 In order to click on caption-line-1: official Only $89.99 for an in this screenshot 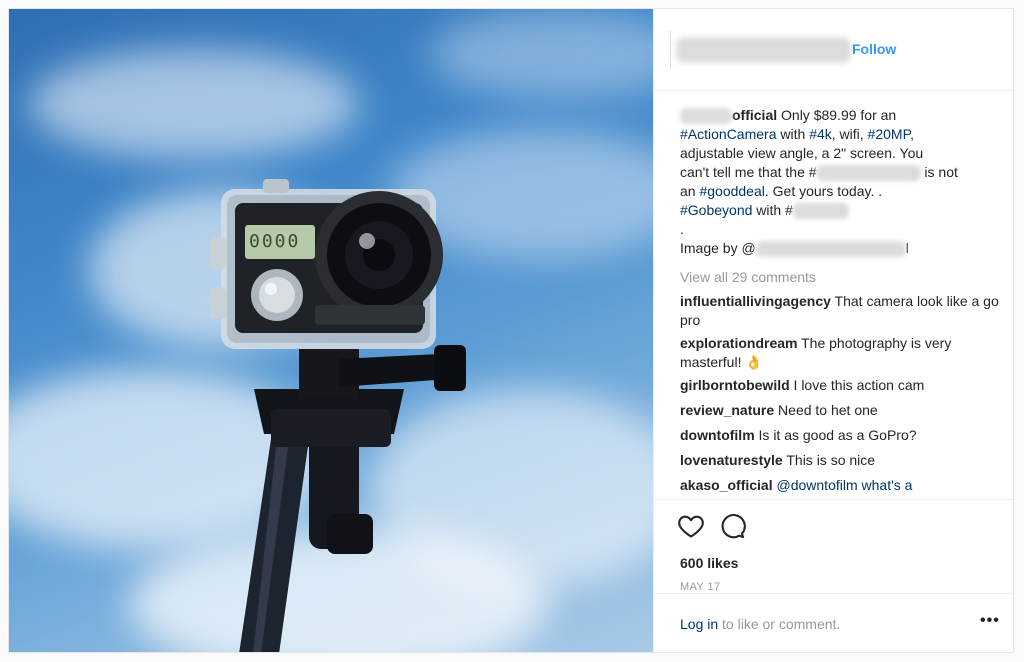, I will do `click(841, 115)`.